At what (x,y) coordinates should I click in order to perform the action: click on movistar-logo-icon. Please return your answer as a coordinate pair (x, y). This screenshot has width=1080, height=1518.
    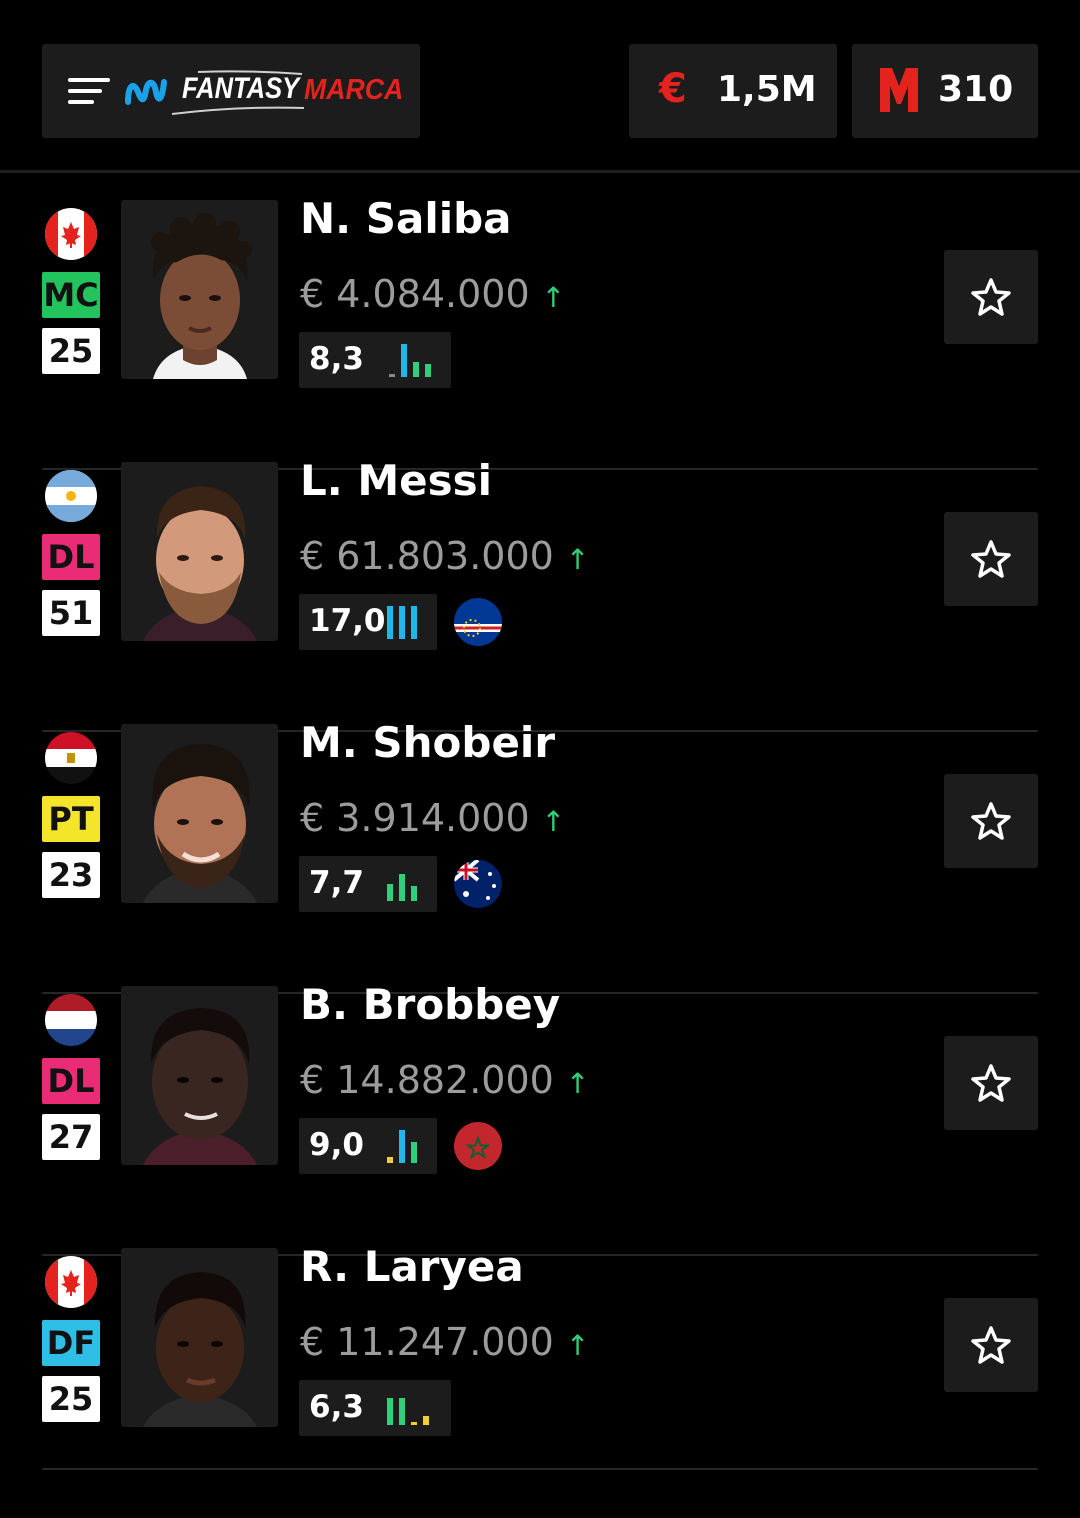
    Looking at the image, I should click on (146, 92).